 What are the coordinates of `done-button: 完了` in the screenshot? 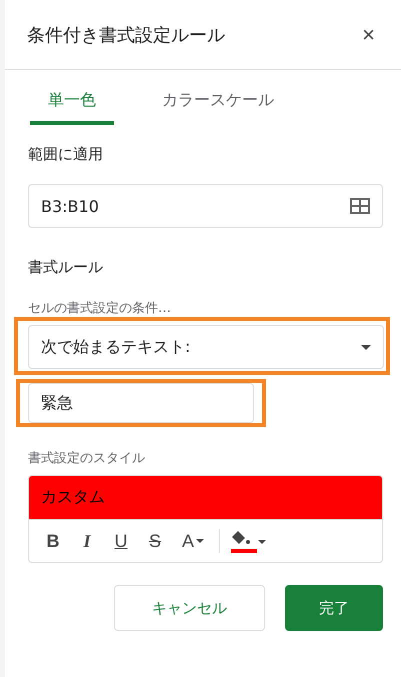 It's located at (334, 608).